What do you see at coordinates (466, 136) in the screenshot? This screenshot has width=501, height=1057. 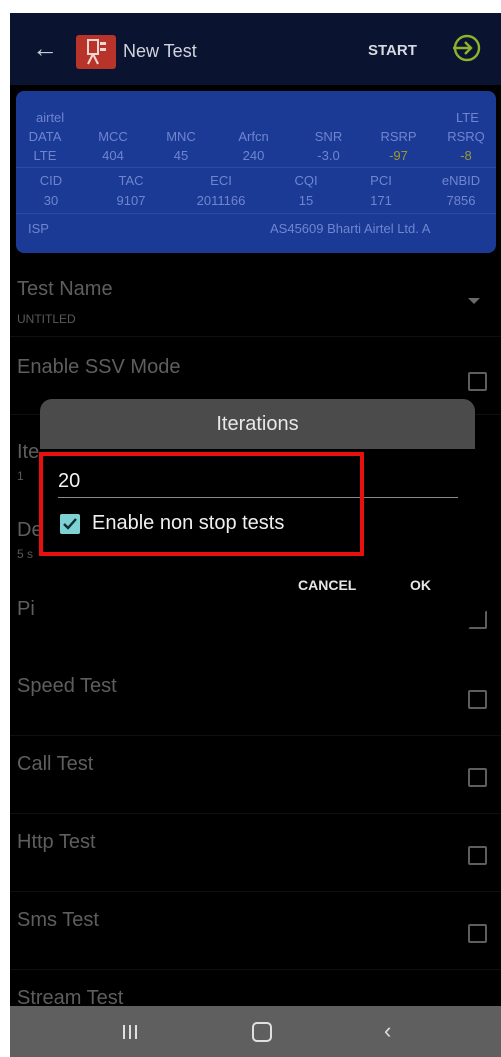 I see `info-header: RSRQ` at bounding box center [466, 136].